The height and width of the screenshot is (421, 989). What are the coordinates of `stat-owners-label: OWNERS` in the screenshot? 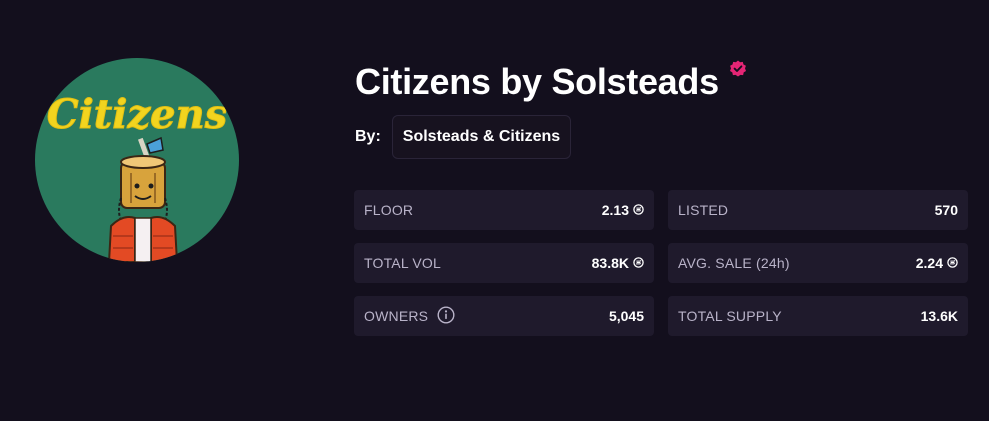 It's located at (396, 316).